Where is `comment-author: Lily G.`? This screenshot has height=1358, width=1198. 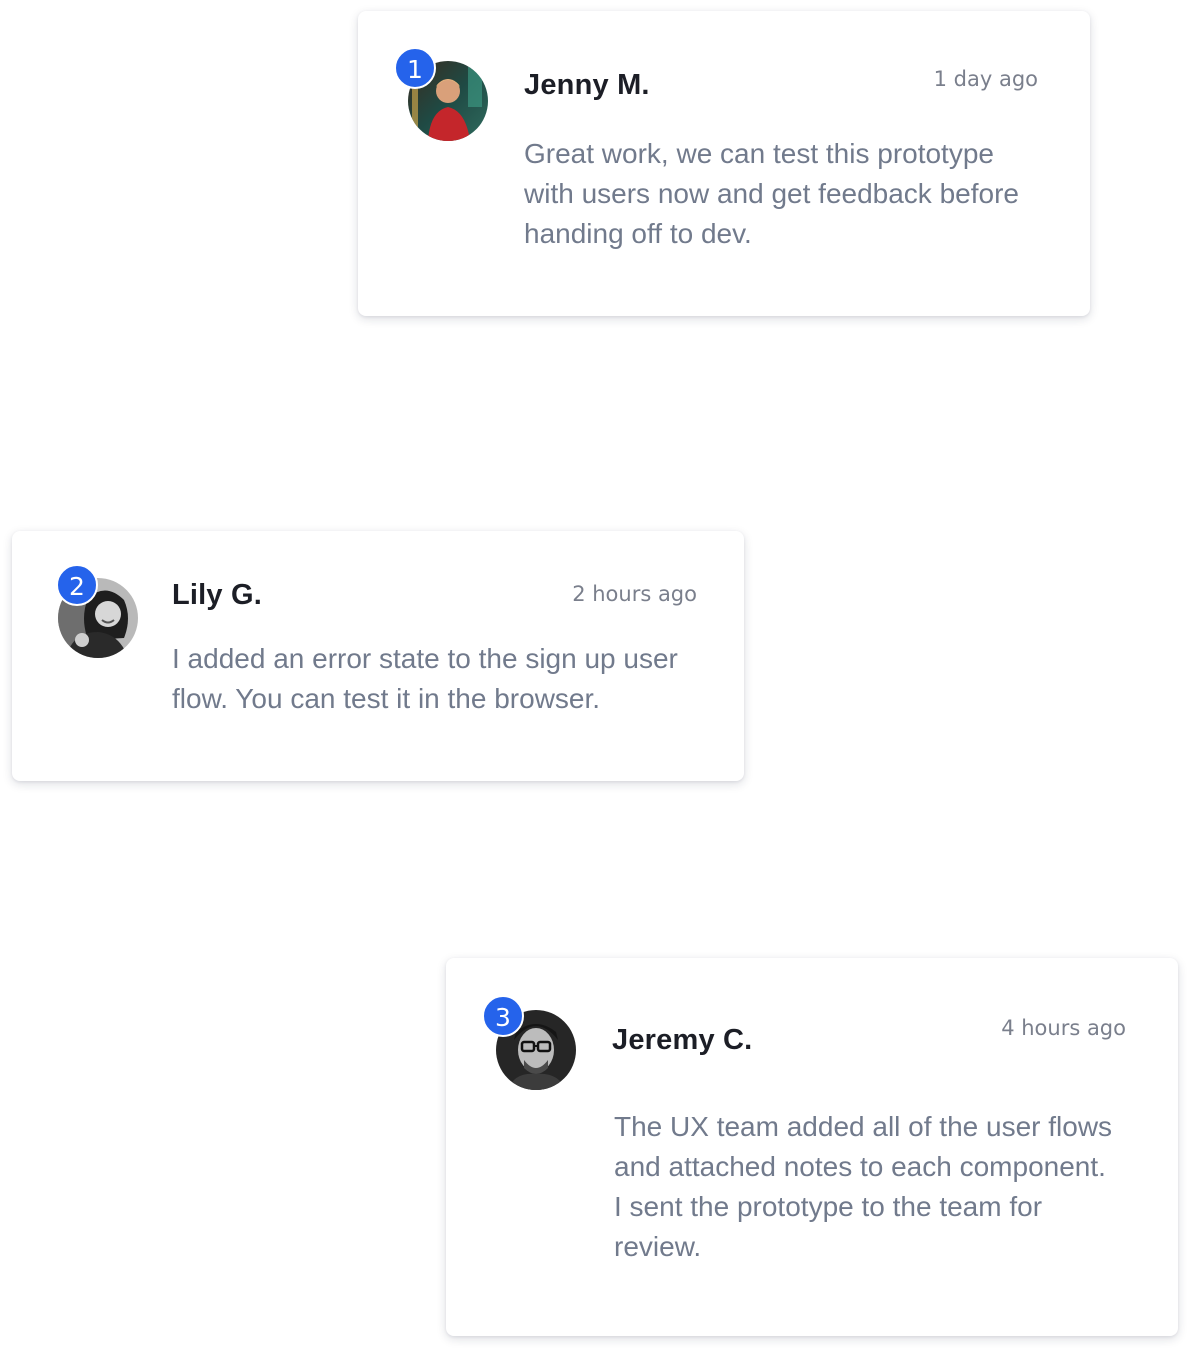
comment-author: Lily G. is located at coordinates (217, 595).